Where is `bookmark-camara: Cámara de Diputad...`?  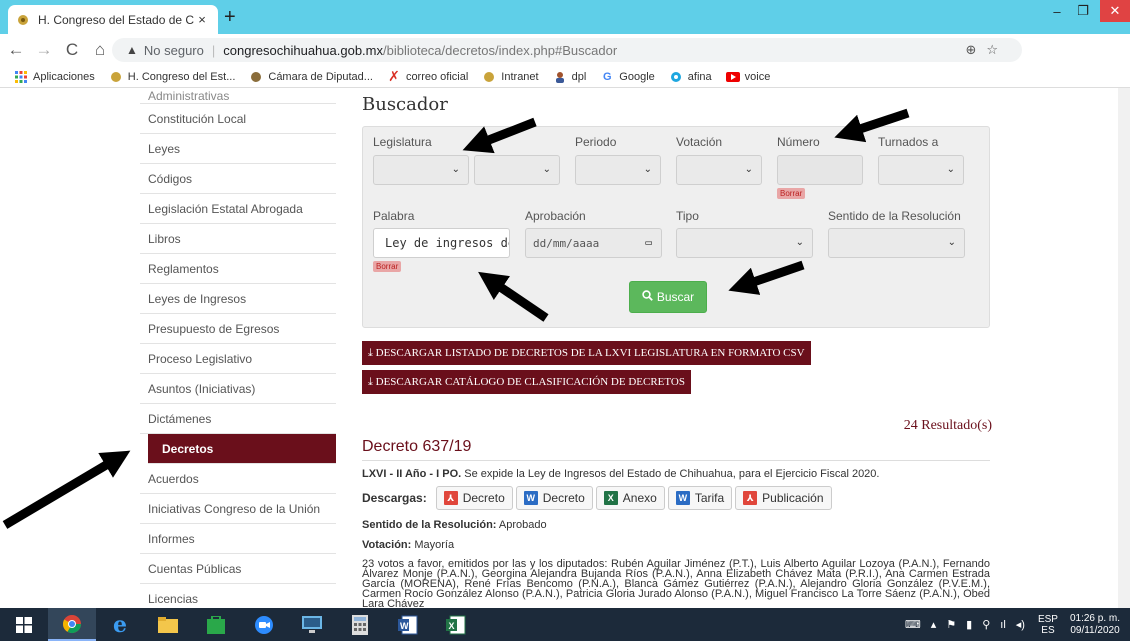 bookmark-camara: Cámara de Diputad... is located at coordinates (311, 77).